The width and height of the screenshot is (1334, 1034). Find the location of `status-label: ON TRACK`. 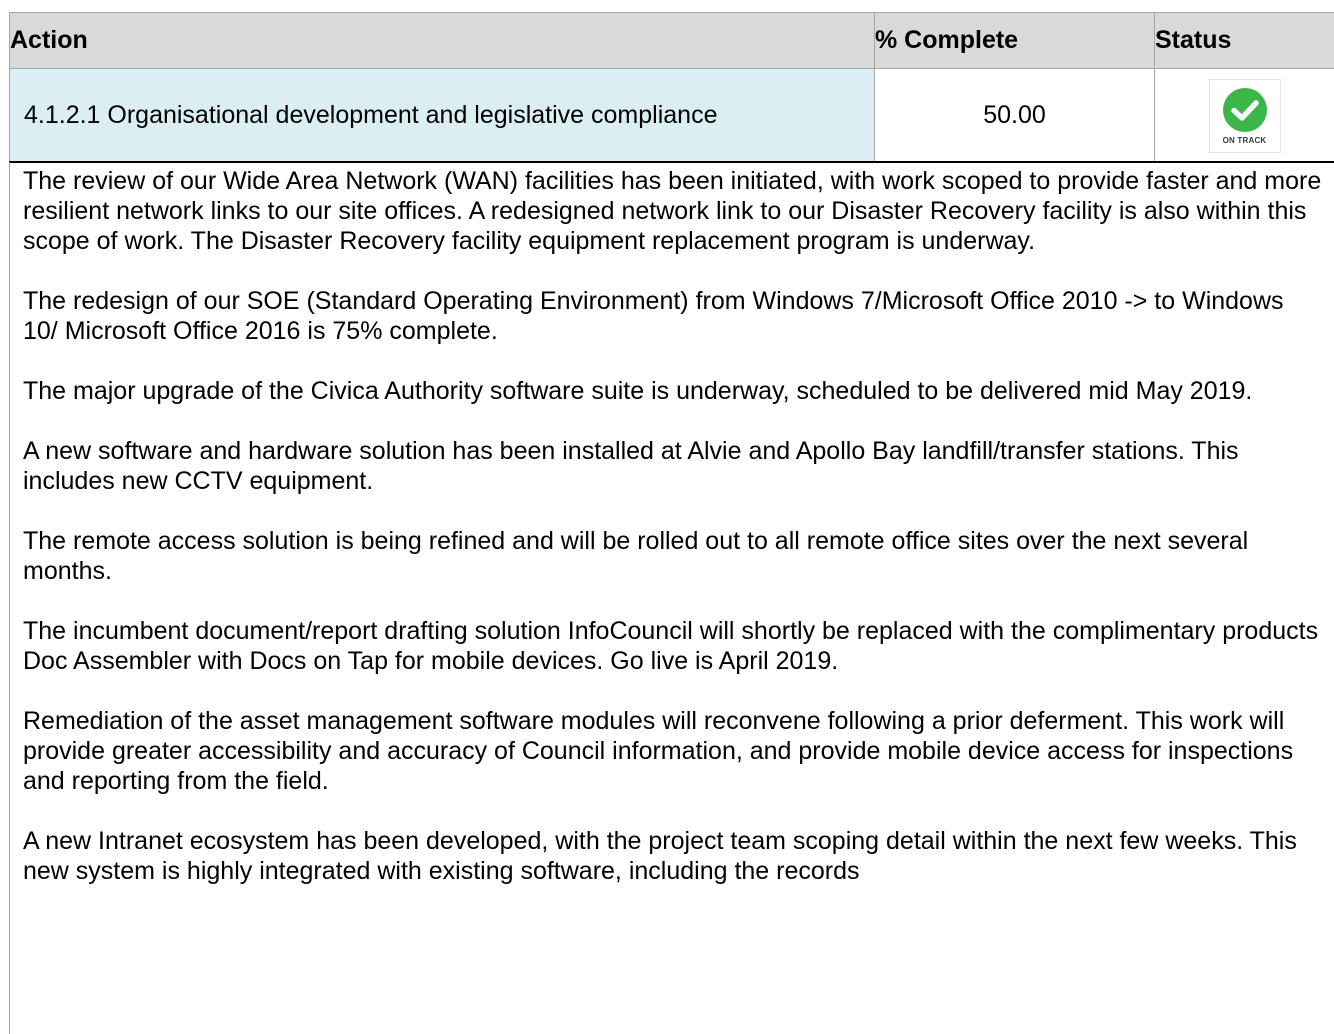

status-label: ON TRACK is located at coordinates (1244, 140).